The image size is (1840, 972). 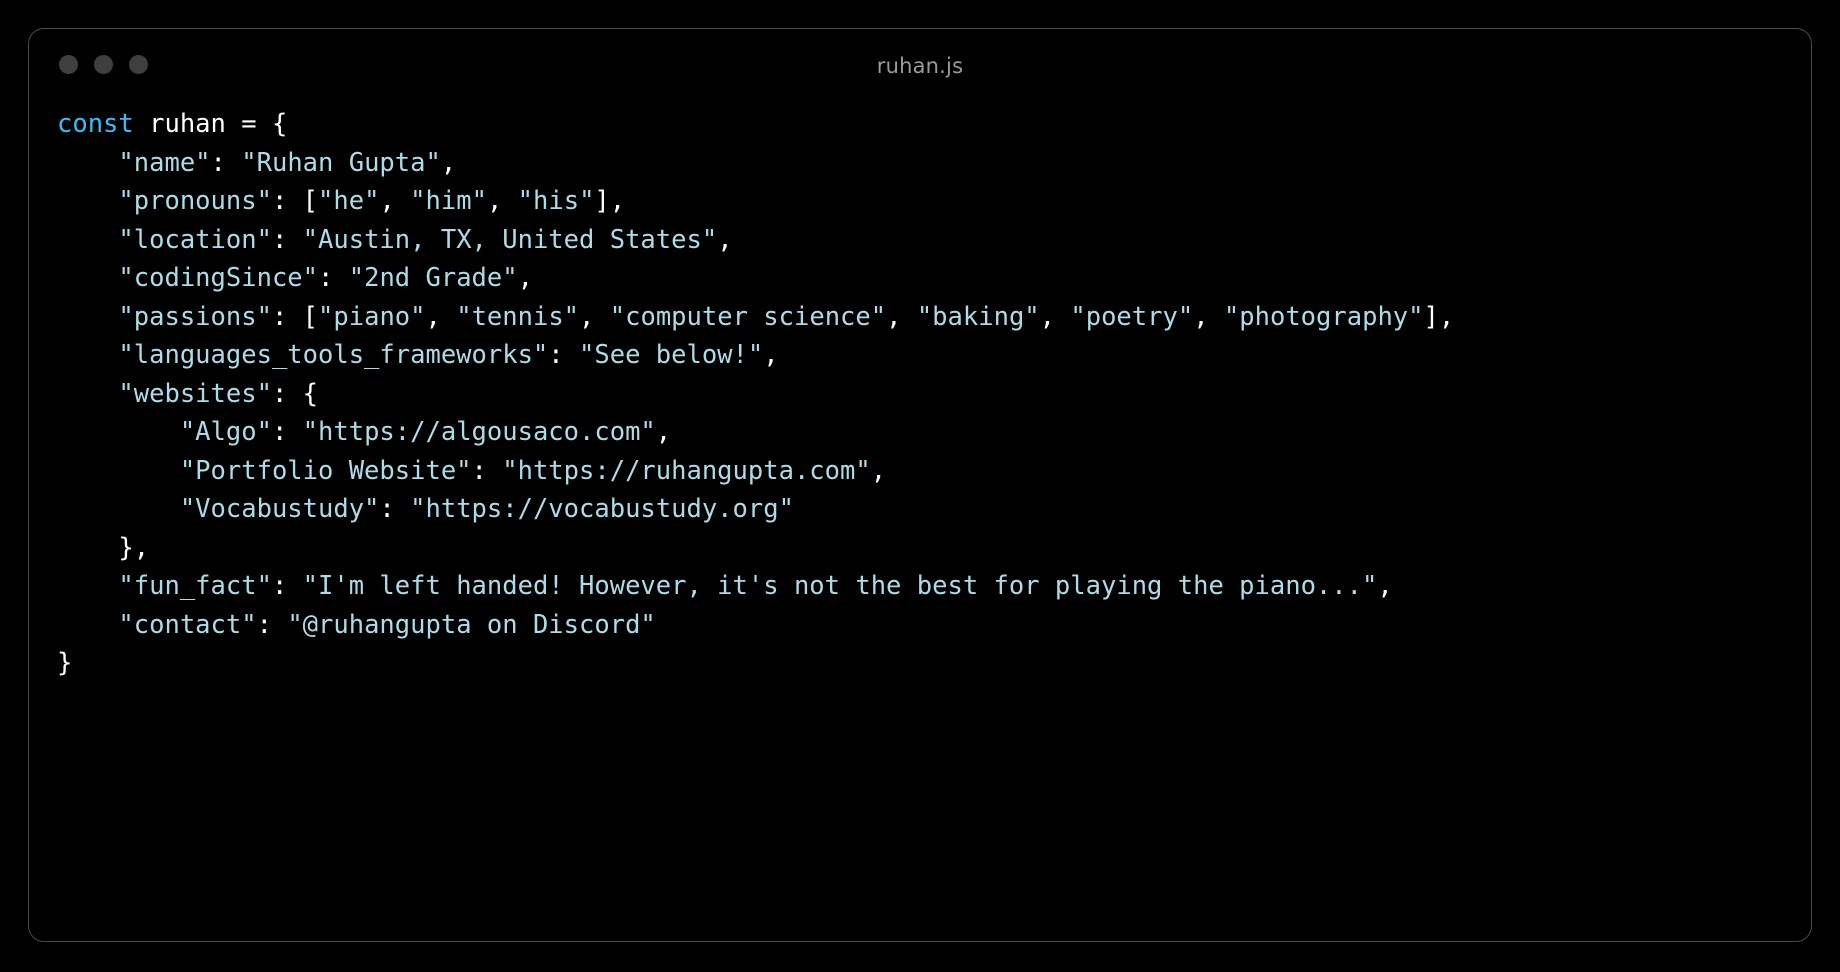 What do you see at coordinates (225, 432) in the screenshot?
I see `key-algo: "Algo"` at bounding box center [225, 432].